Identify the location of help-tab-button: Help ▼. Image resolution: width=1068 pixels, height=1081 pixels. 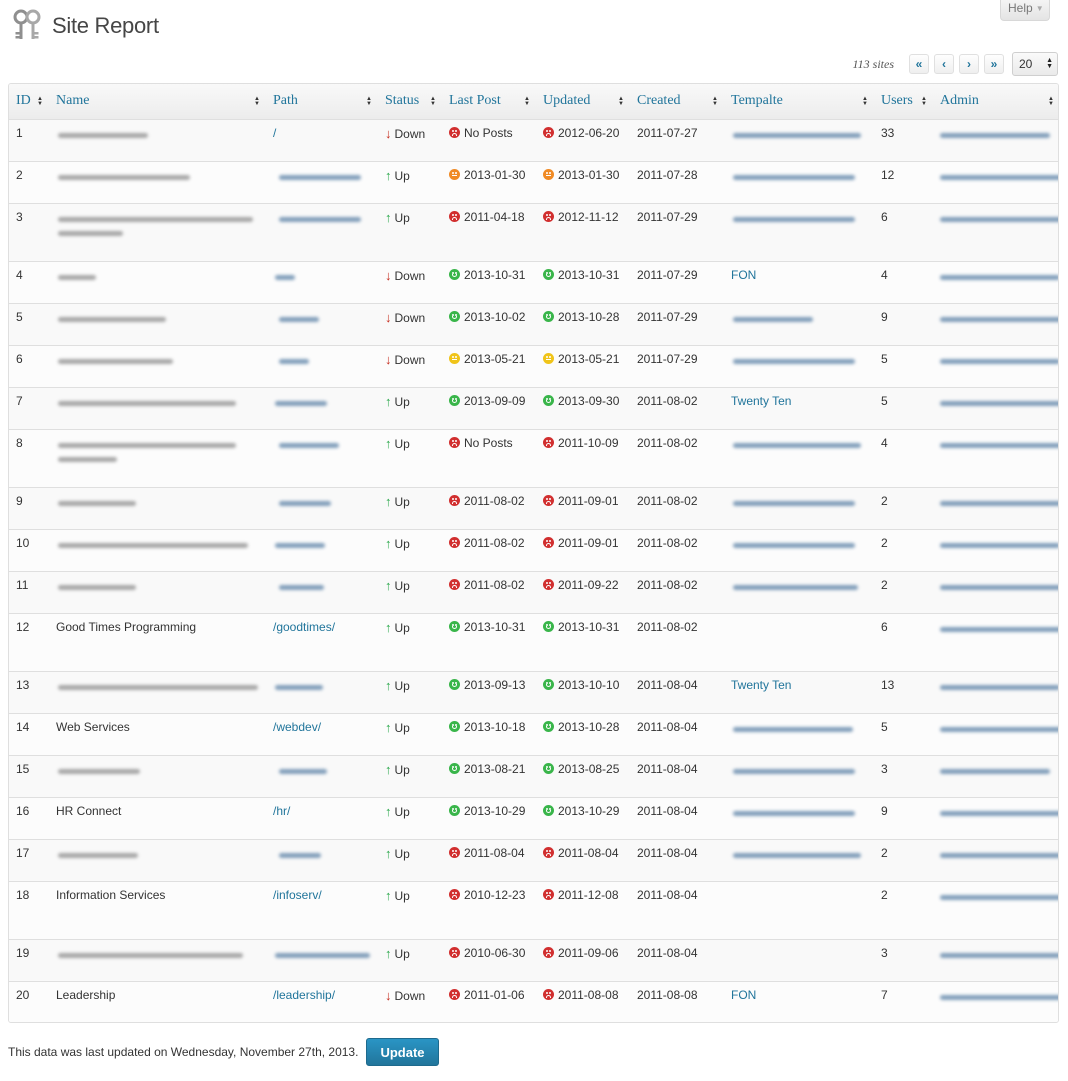
(1025, 10).